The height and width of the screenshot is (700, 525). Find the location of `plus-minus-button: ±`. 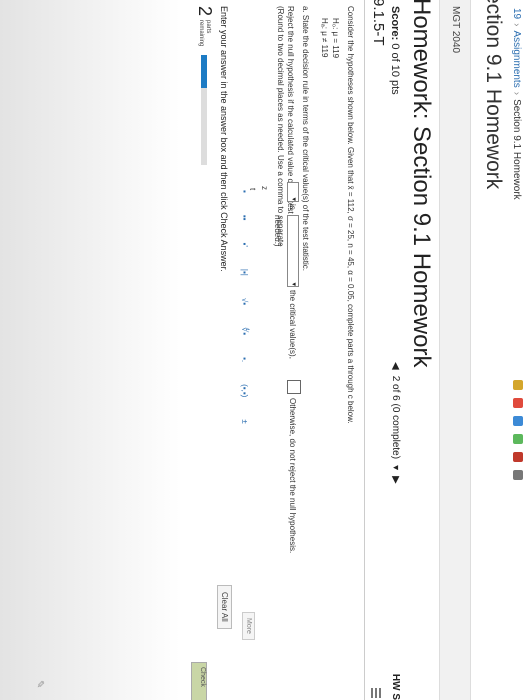

plus-minus-button: ± is located at coordinates (245, 421).